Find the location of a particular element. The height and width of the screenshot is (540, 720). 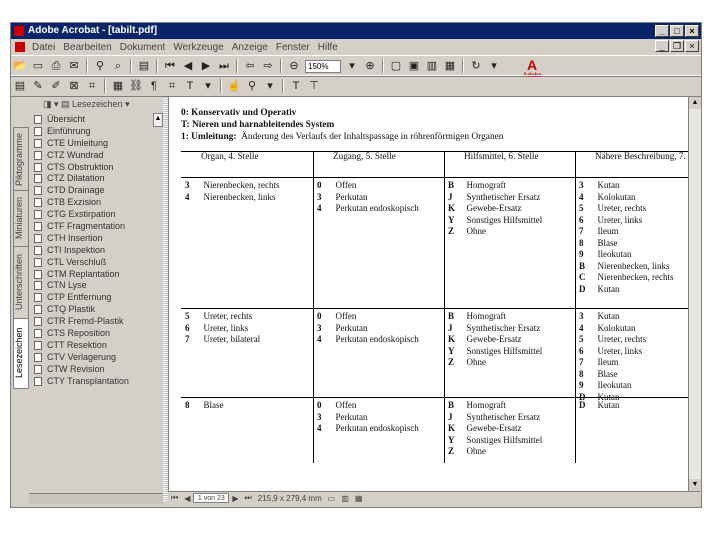

bookmark-item: CTT Resektion is located at coordinates (96, 345).